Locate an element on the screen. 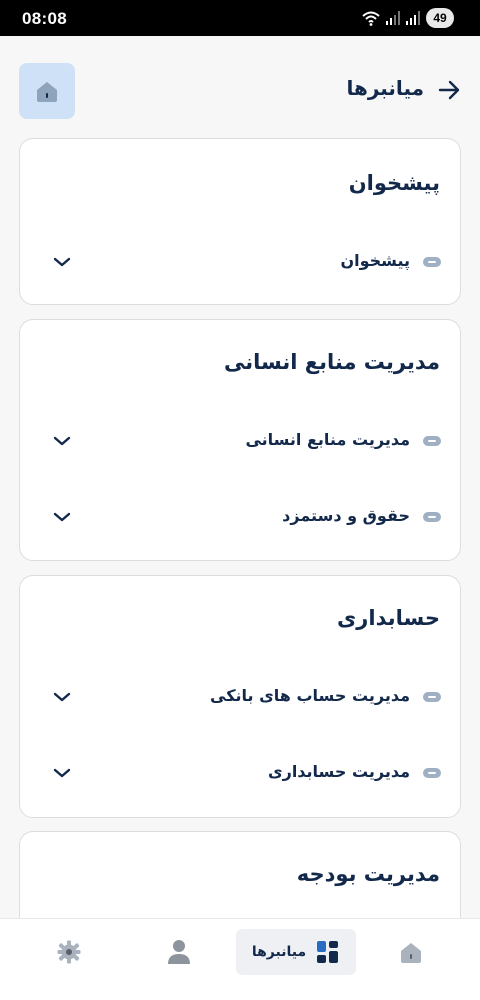 Image resolution: width=480 pixels, height=1000 pixels. status-bar: 08:08 49 is located at coordinates (240, 18).